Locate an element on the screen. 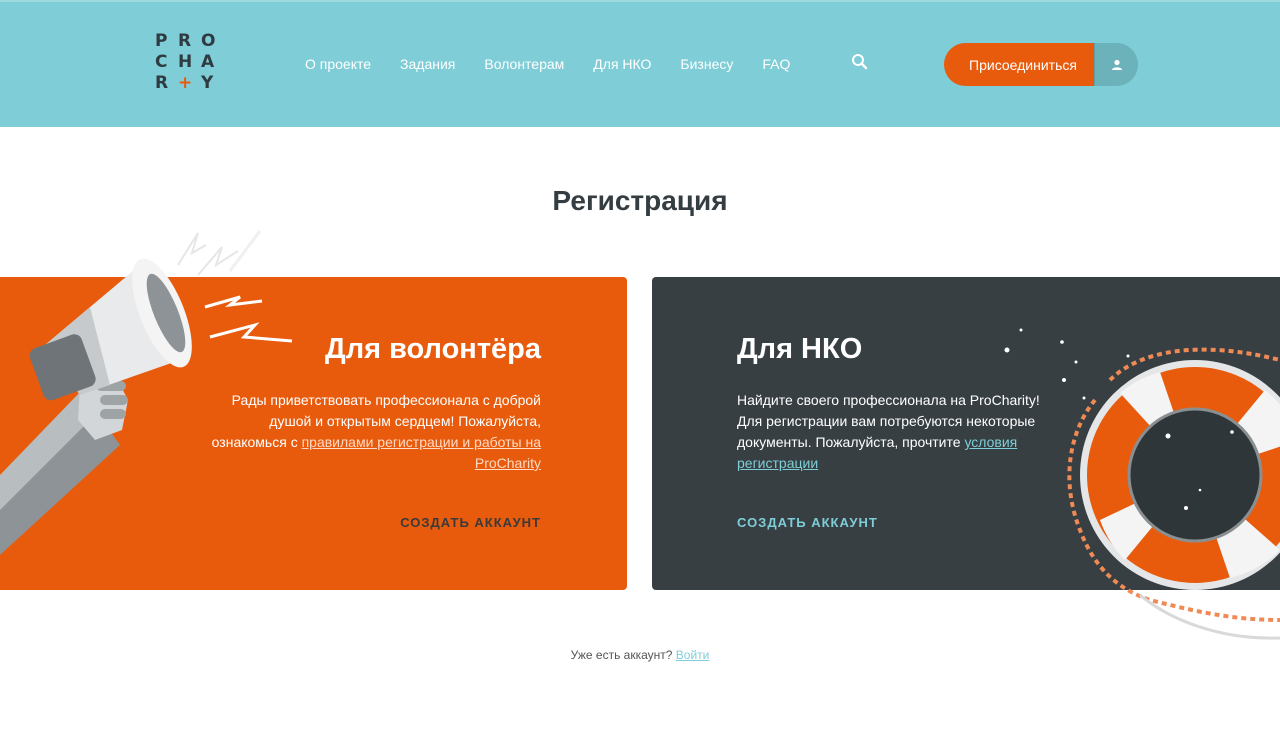  login-link: Войти is located at coordinates (693, 655).